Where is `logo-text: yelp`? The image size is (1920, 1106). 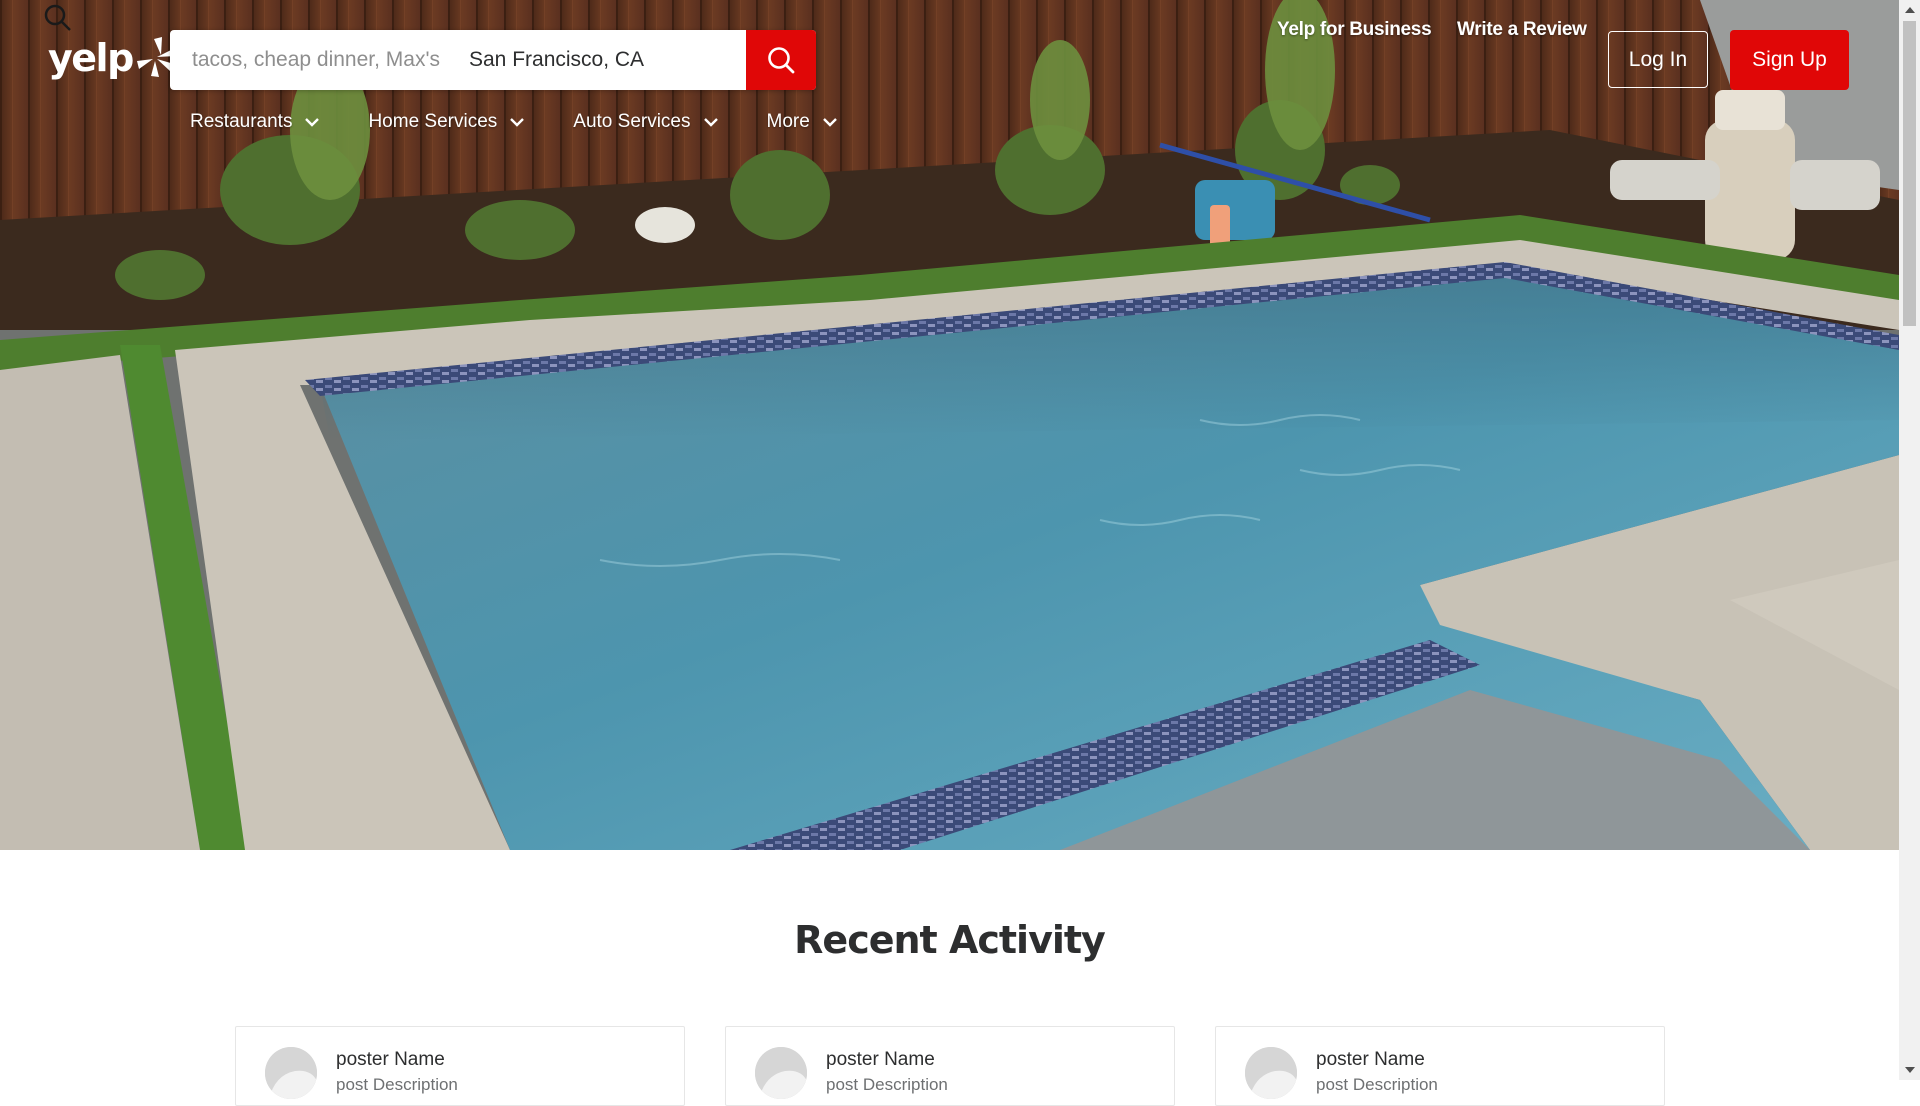 logo-text: yelp is located at coordinates (91, 58).